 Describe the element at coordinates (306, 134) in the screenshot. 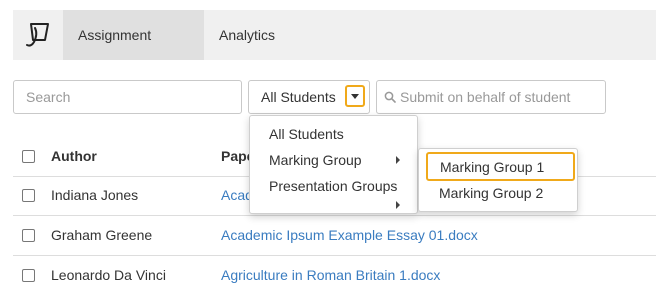

I see `menu-item-all-students: All Students` at that location.